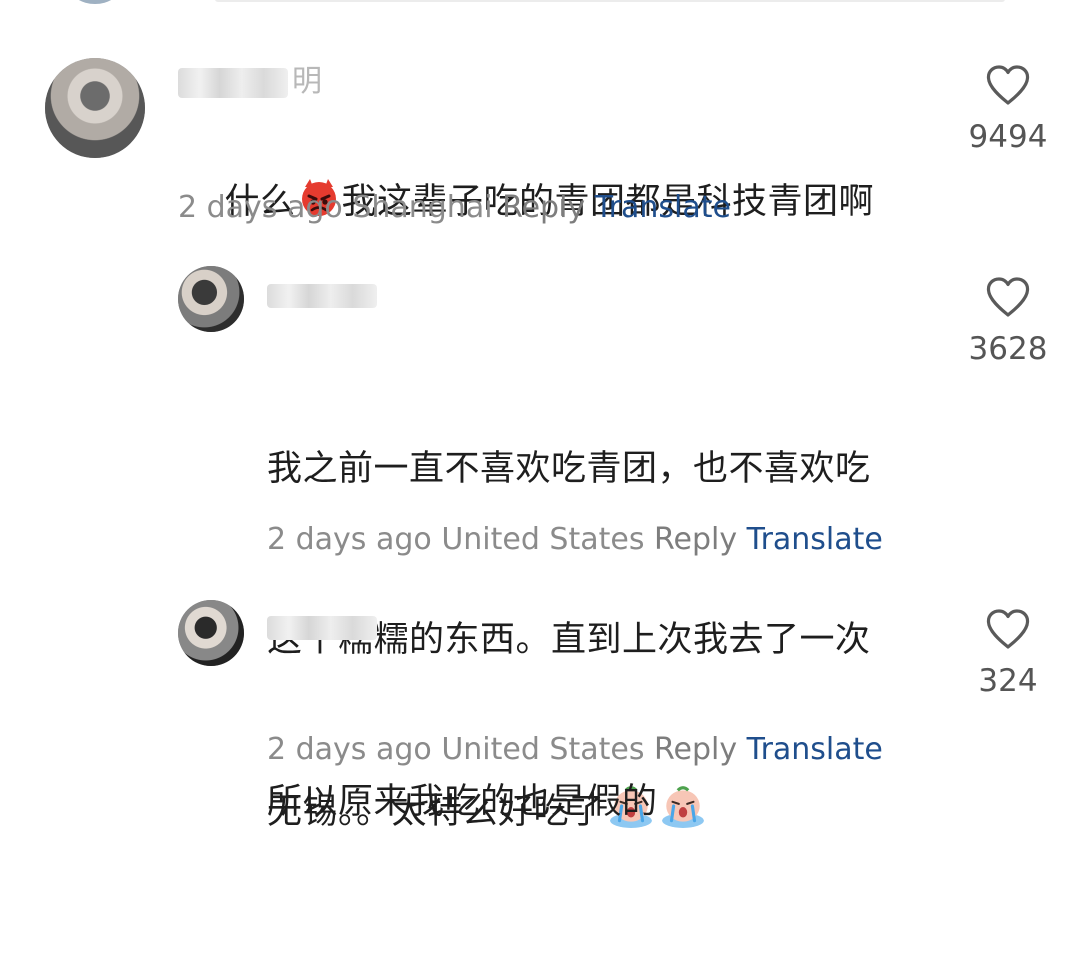  I want to click on comment-text: 所以原来我吃的也是假的, so click(462, 802).